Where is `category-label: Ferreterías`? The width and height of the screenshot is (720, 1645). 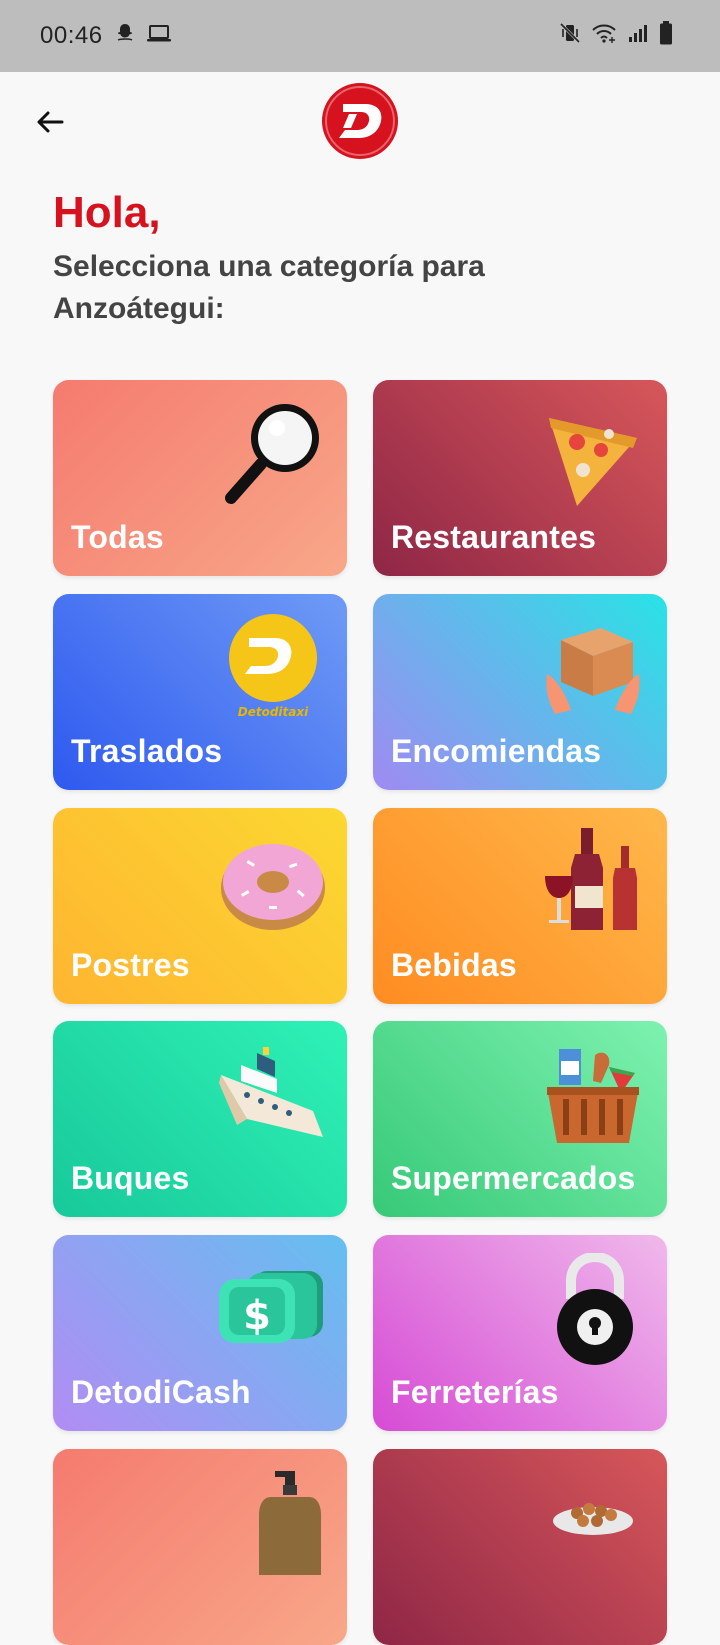 category-label: Ferreterías is located at coordinates (475, 1392).